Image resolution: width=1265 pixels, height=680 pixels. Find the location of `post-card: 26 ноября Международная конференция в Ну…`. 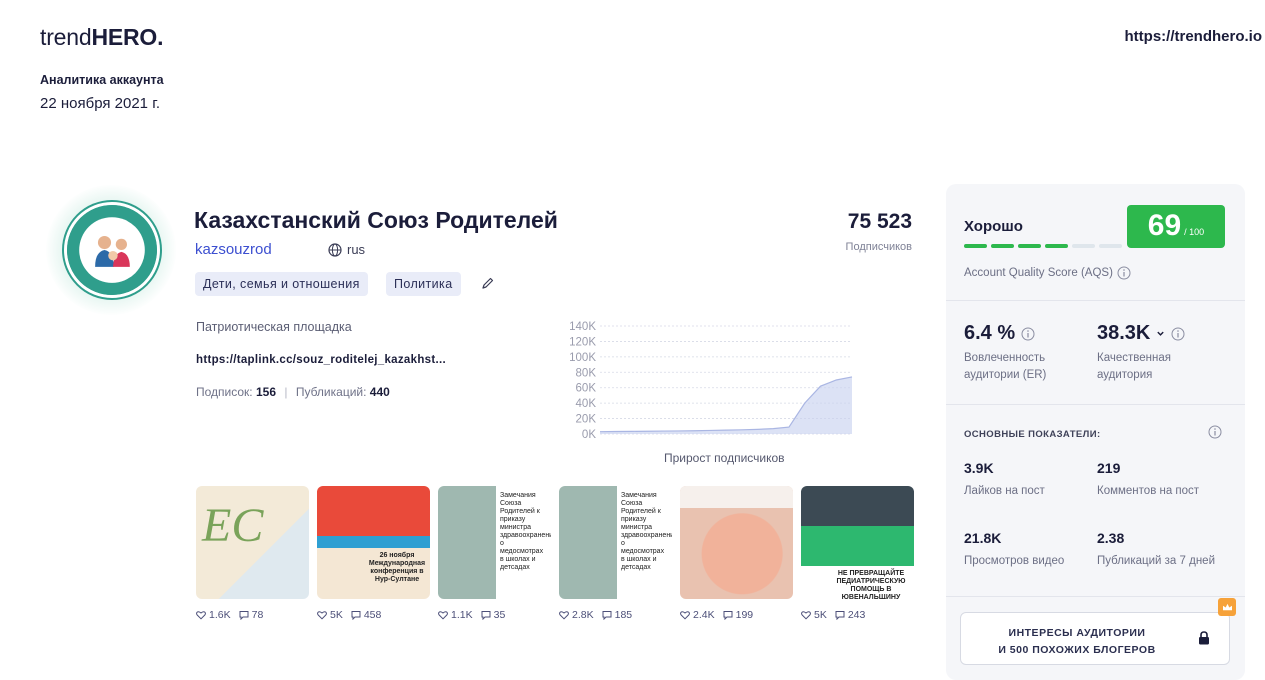

post-card: 26 ноября Международная конференция в Ну… is located at coordinates (373, 553).